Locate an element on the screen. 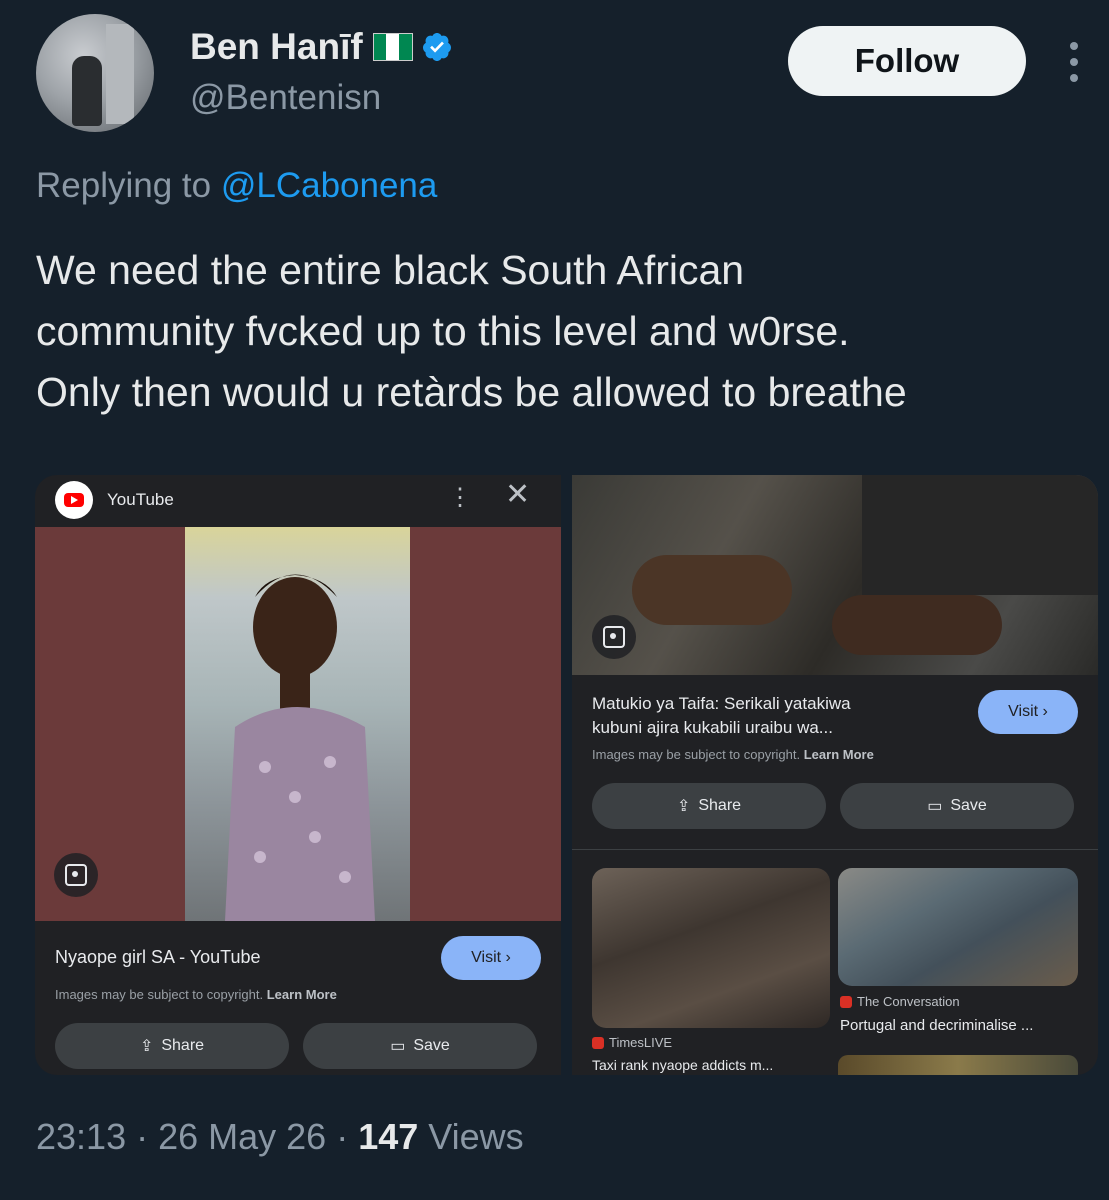 This screenshot has width=1109, height=1200. flag-stripe-right is located at coordinates (405, 47).